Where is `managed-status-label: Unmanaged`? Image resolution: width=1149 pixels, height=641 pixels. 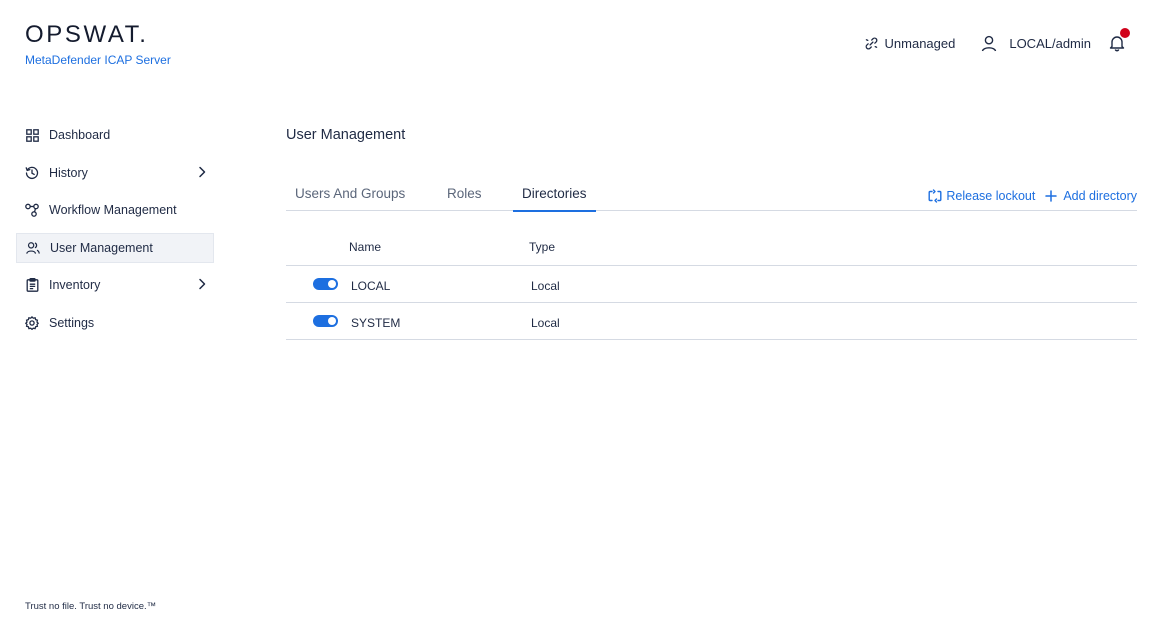
managed-status-label: Unmanaged is located at coordinates (920, 43).